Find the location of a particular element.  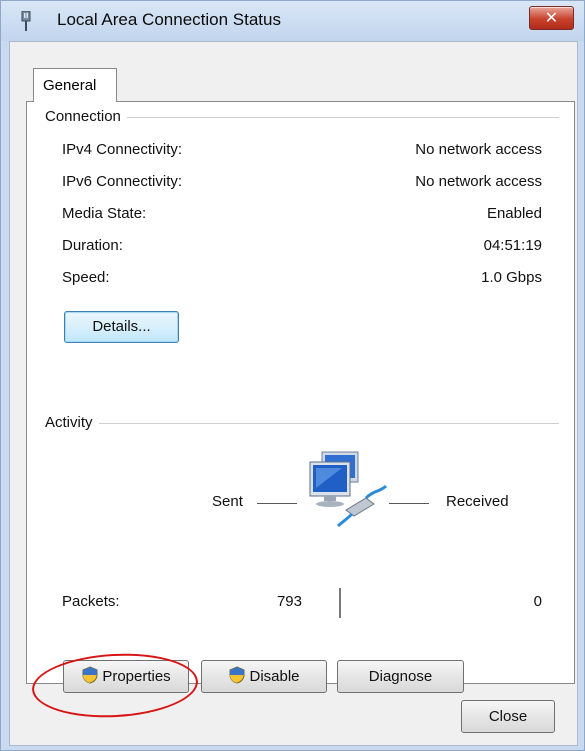

close-icon: ✕ is located at coordinates (551, 17).